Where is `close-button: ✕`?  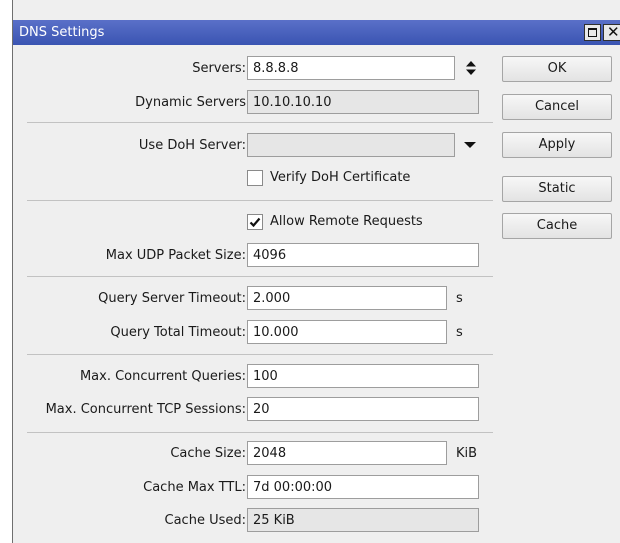
close-button: ✕ is located at coordinates (611, 32).